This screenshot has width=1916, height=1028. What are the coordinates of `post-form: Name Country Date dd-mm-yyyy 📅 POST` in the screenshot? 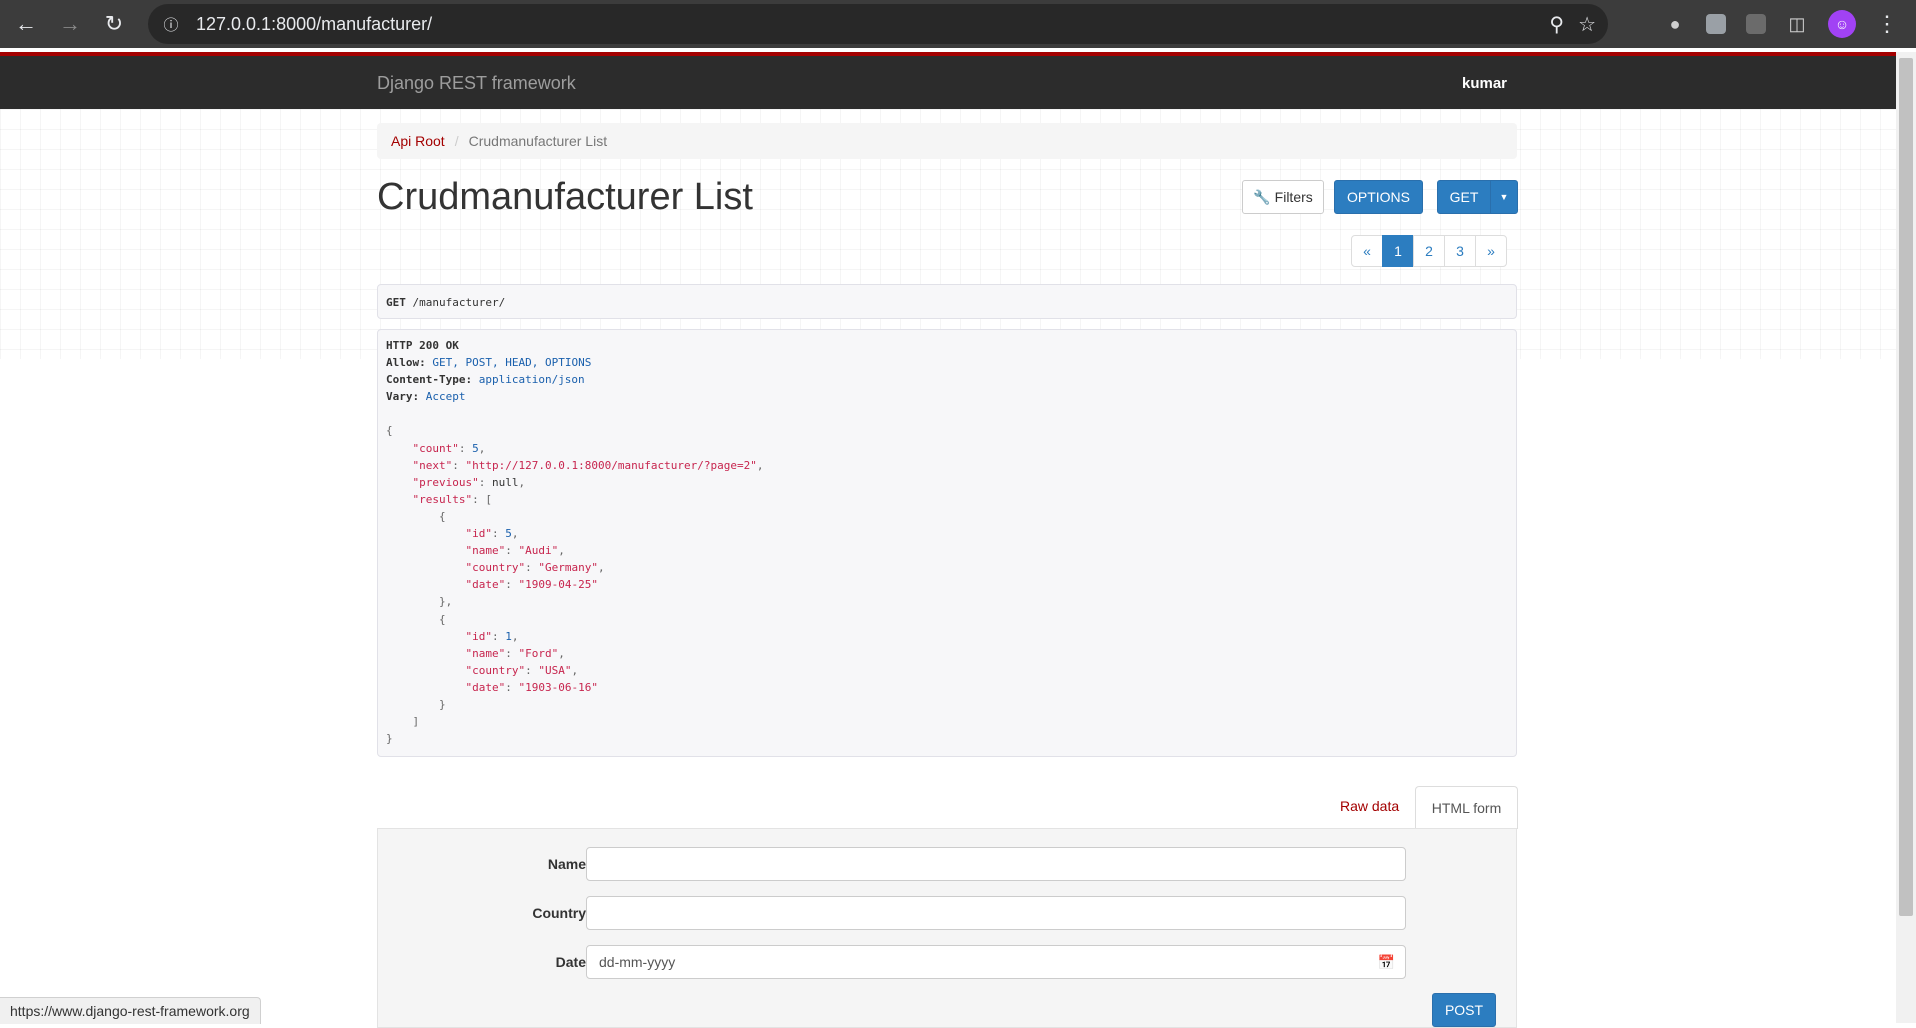 It's located at (947, 928).